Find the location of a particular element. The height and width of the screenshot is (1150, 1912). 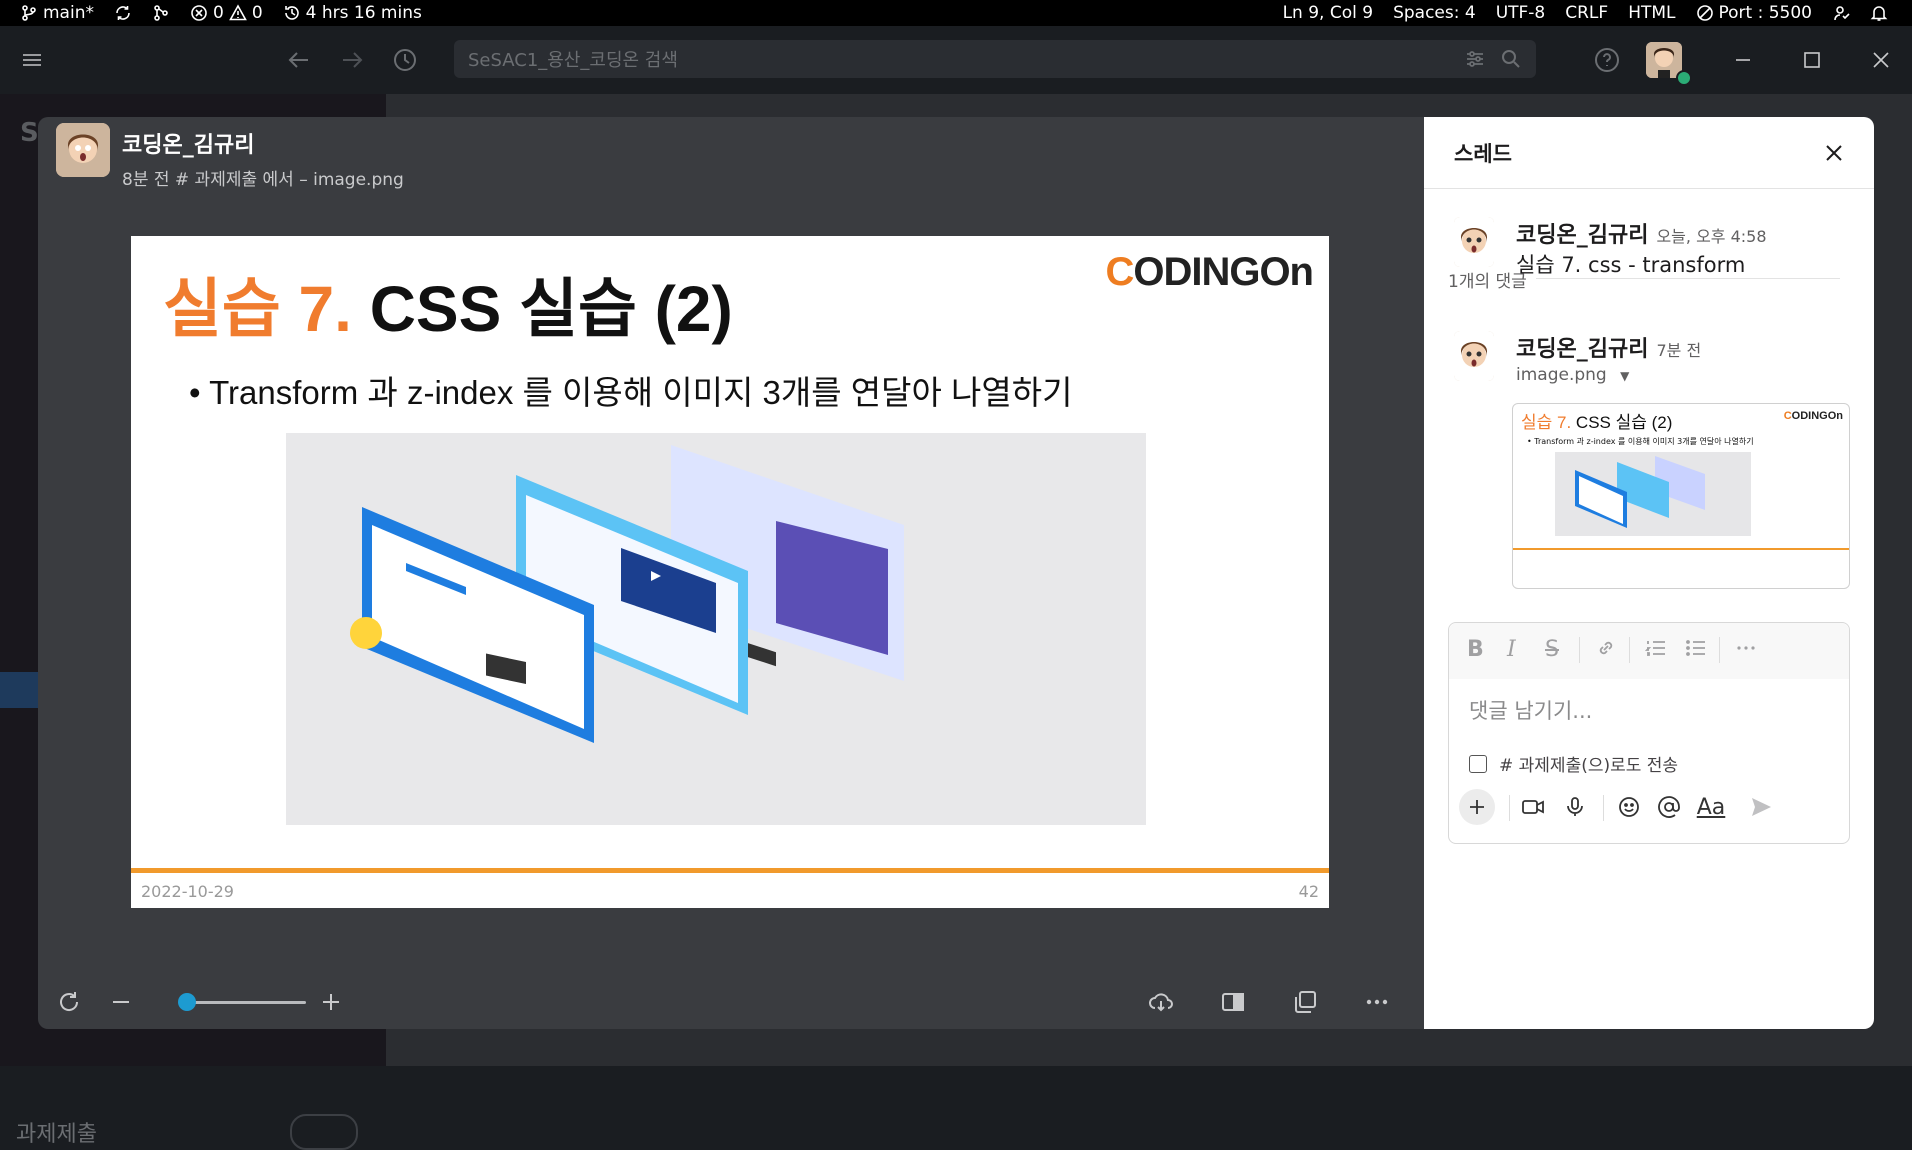

zoom-slider-track is located at coordinates (247, 1002).